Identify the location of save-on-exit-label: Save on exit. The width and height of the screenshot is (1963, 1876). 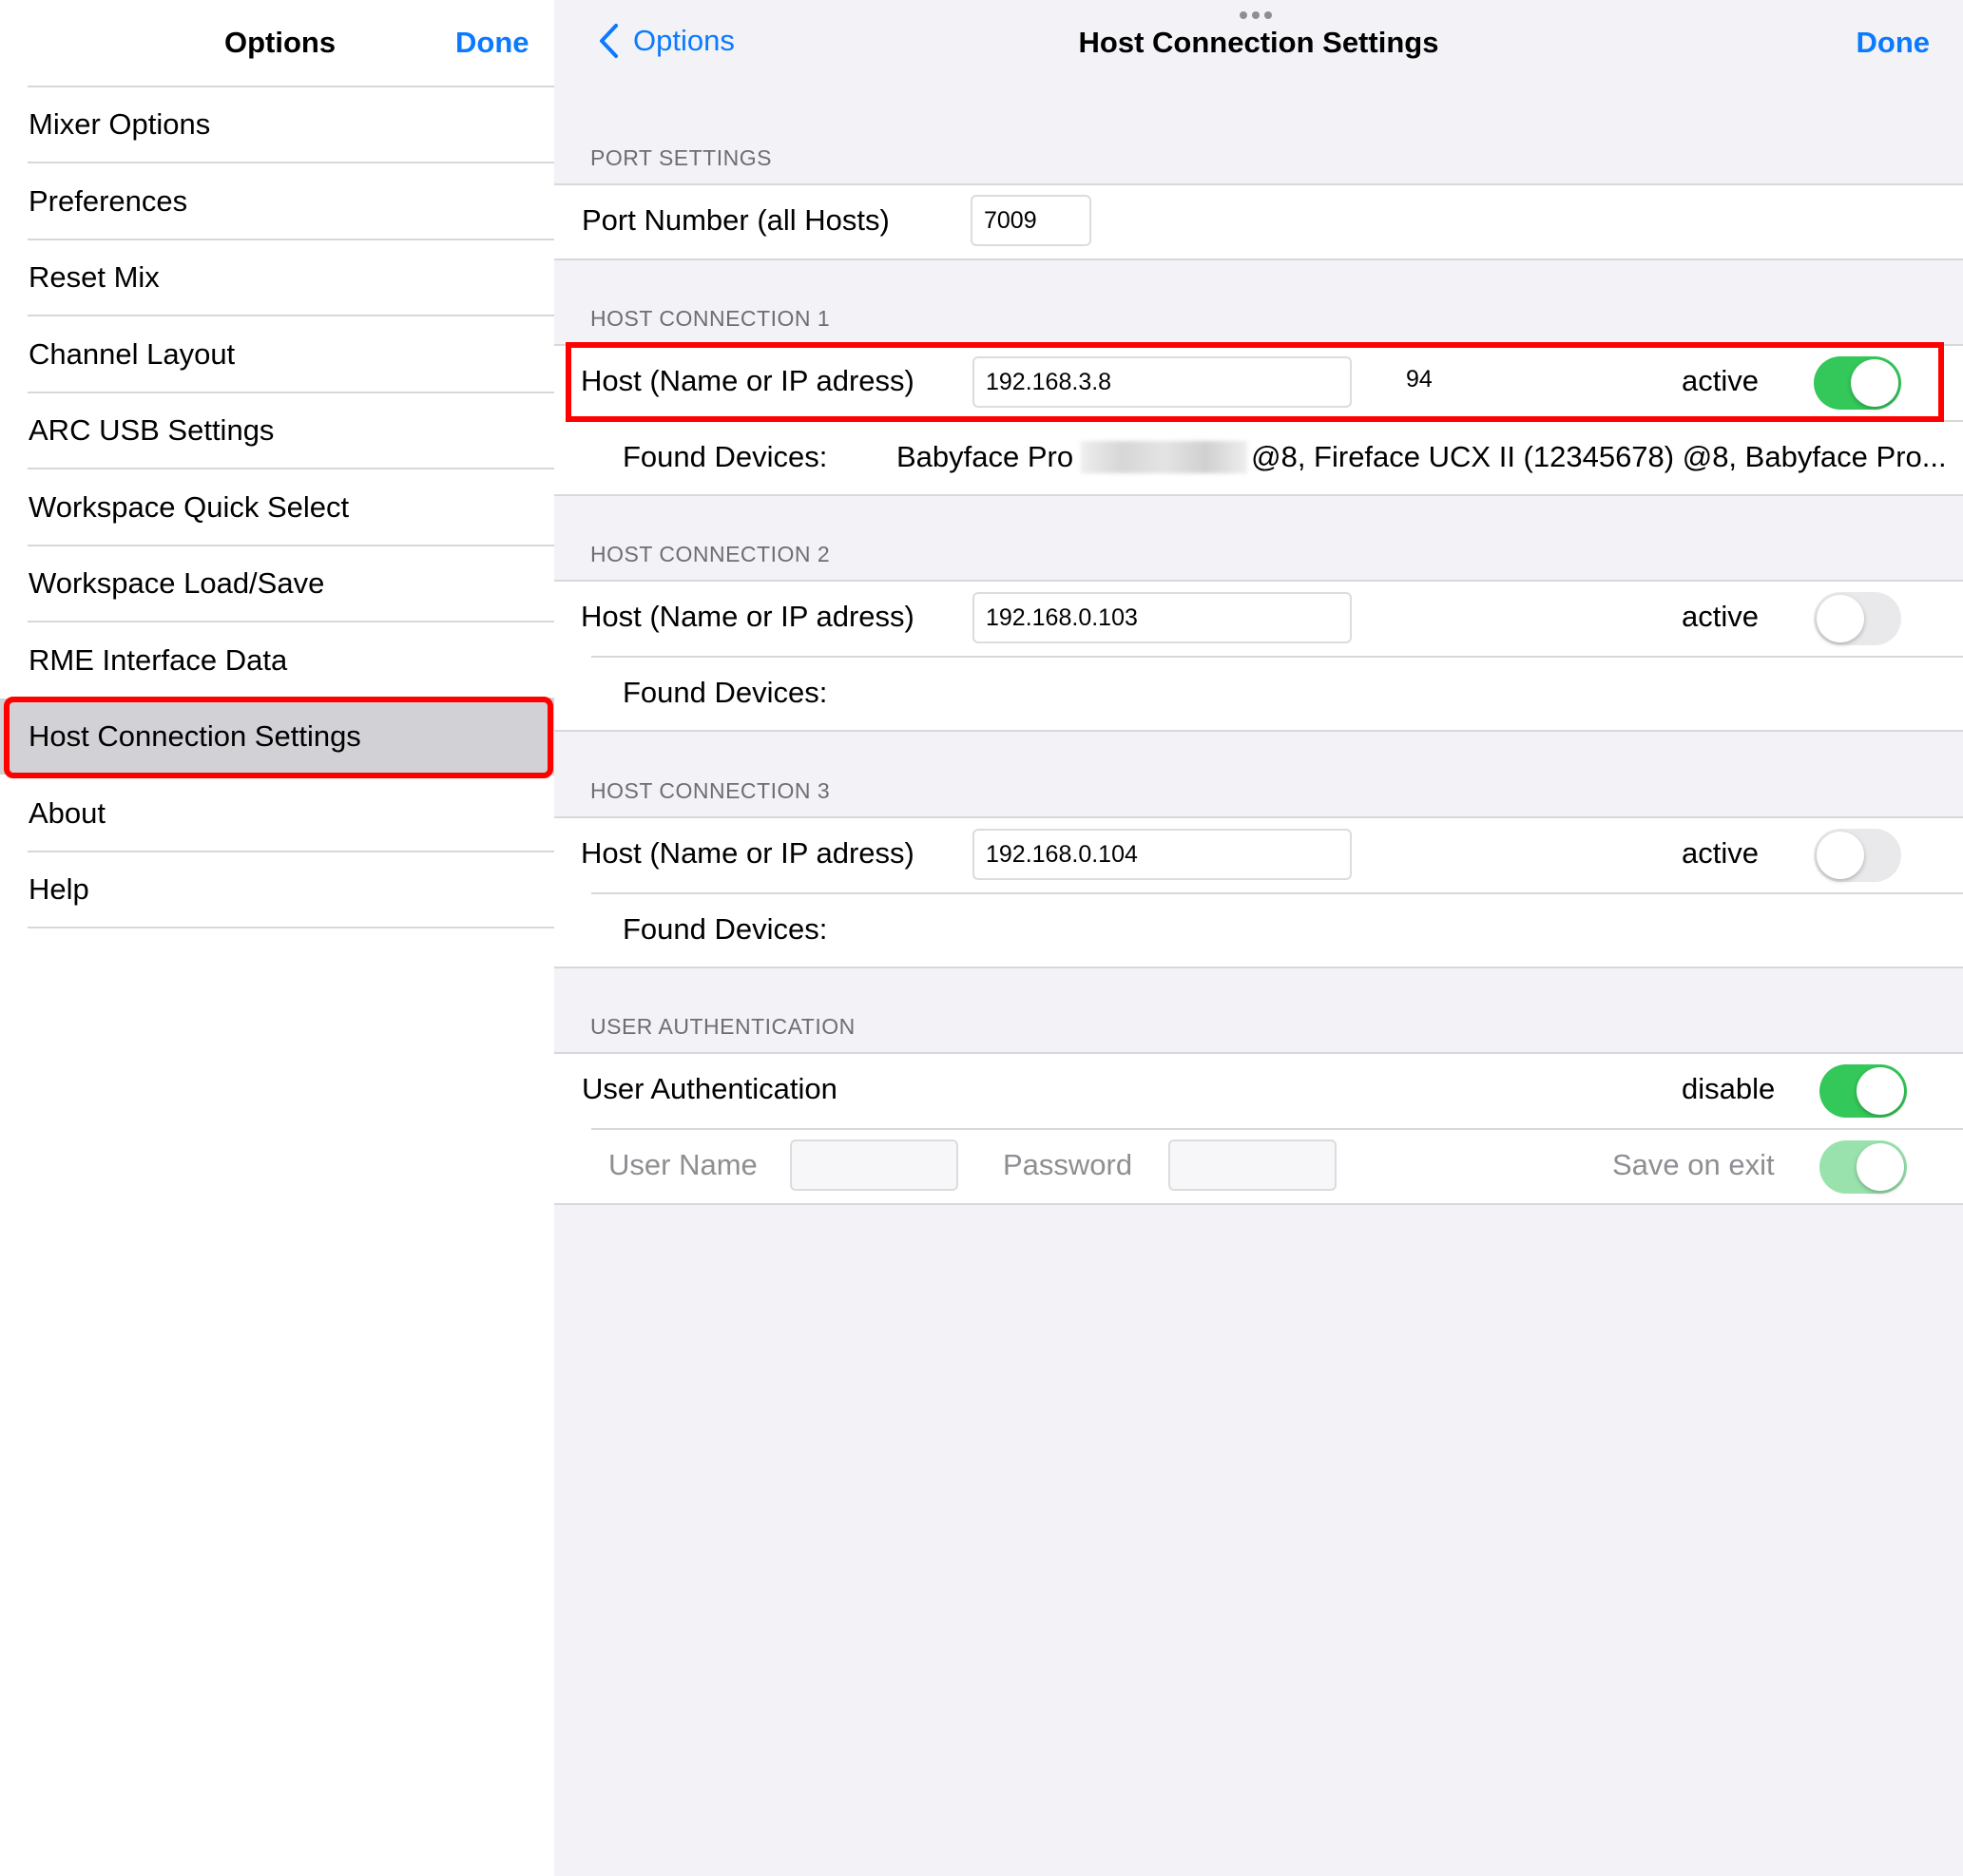
(1693, 1164).